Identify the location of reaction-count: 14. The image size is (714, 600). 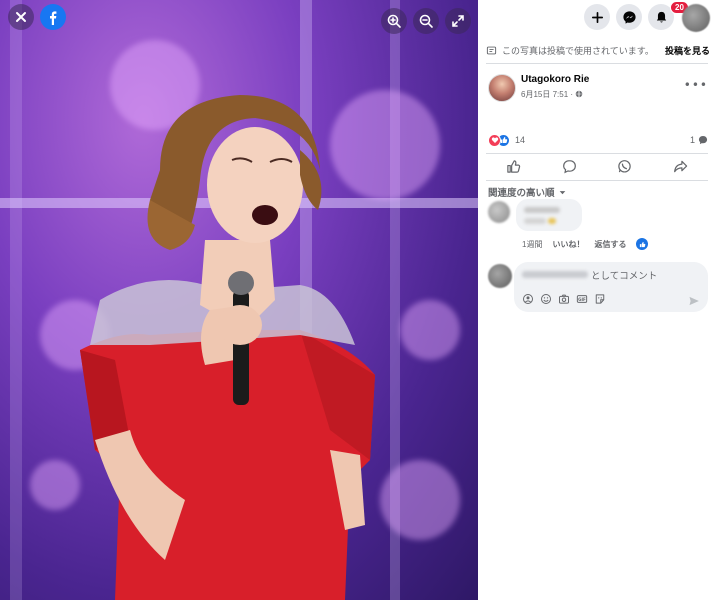
(520, 140).